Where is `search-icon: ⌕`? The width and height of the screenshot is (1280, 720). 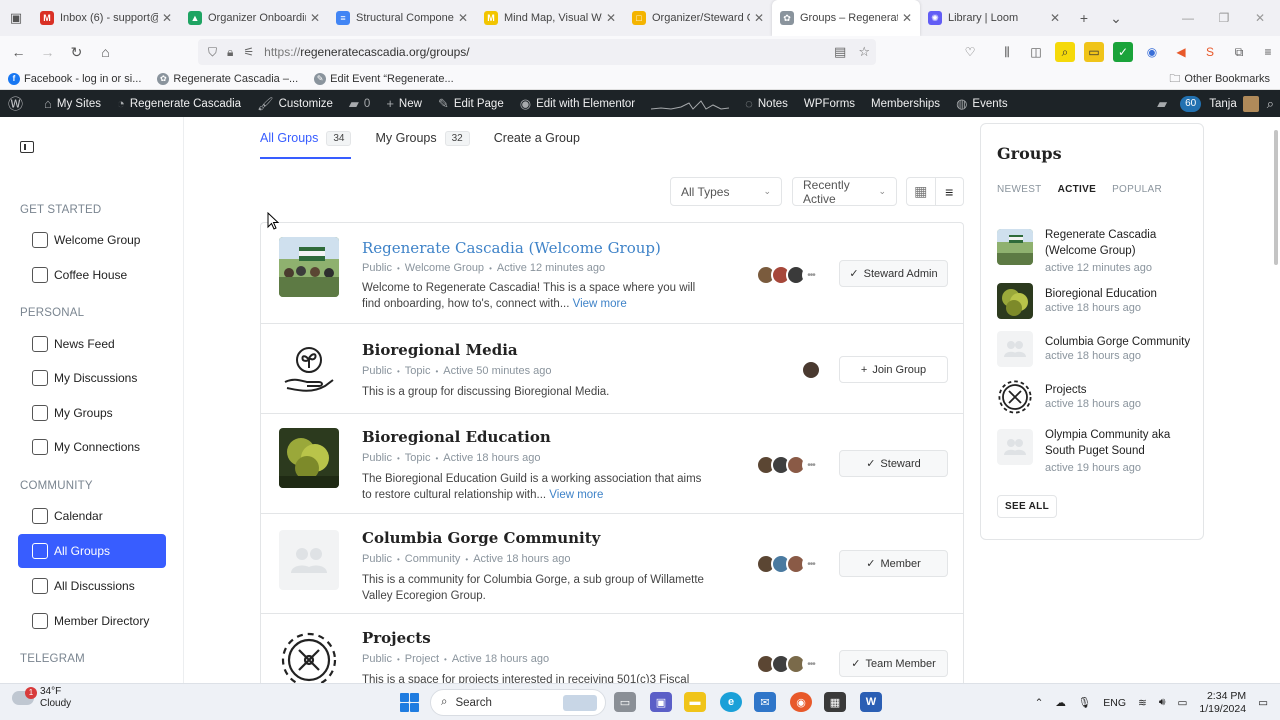 search-icon: ⌕ is located at coordinates (1270, 104).